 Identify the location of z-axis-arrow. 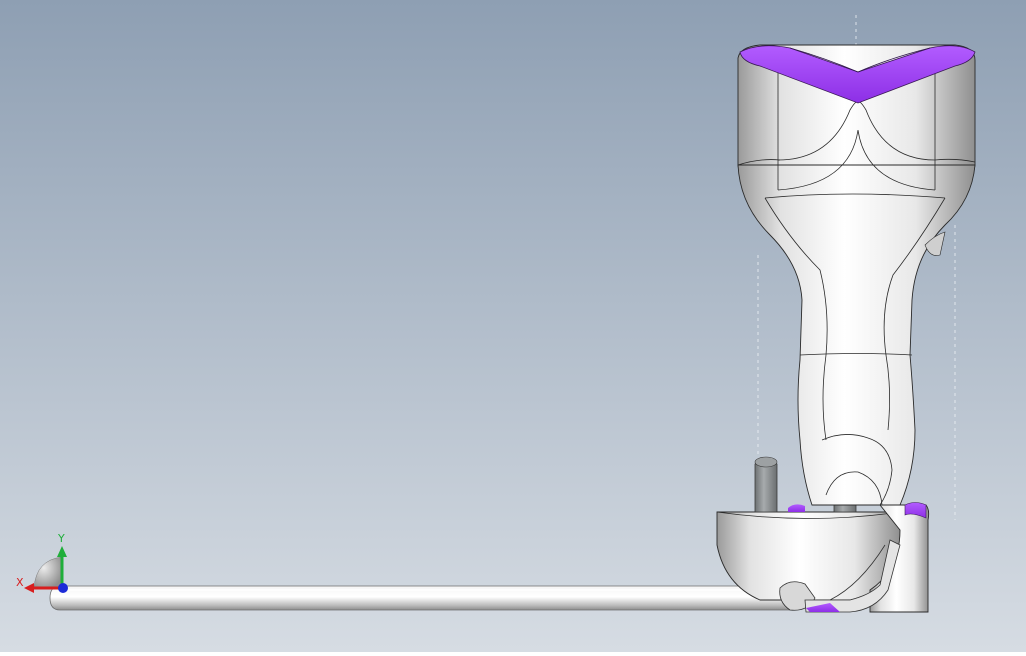
(63, 588).